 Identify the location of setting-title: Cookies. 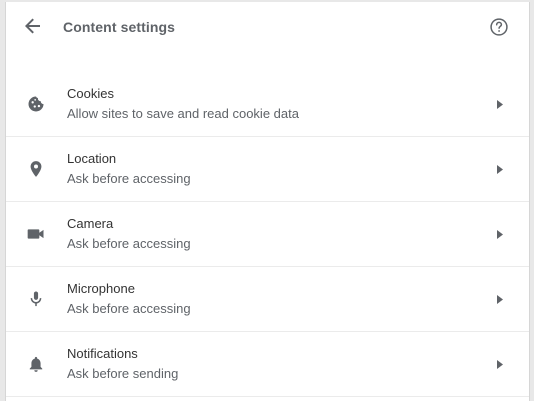
(90, 93).